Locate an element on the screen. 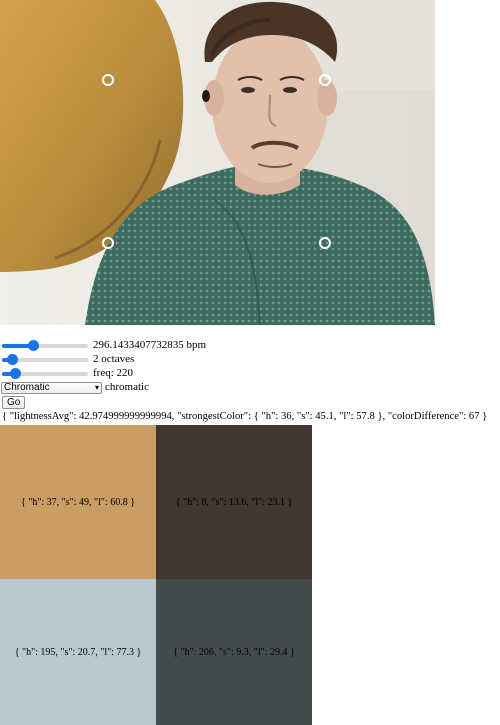 This screenshot has height=725, width=500. swatch-value: { "h": 8, "s": 13.6, "l": 23.1 } is located at coordinates (234, 502).